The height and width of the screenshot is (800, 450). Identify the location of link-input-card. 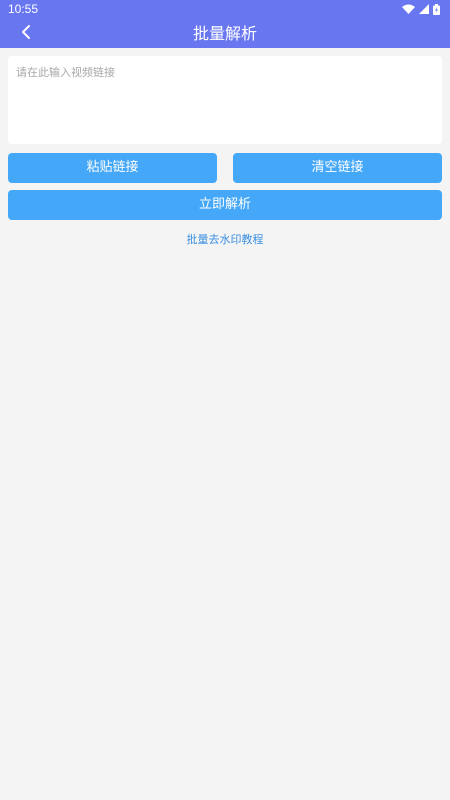
(225, 100).